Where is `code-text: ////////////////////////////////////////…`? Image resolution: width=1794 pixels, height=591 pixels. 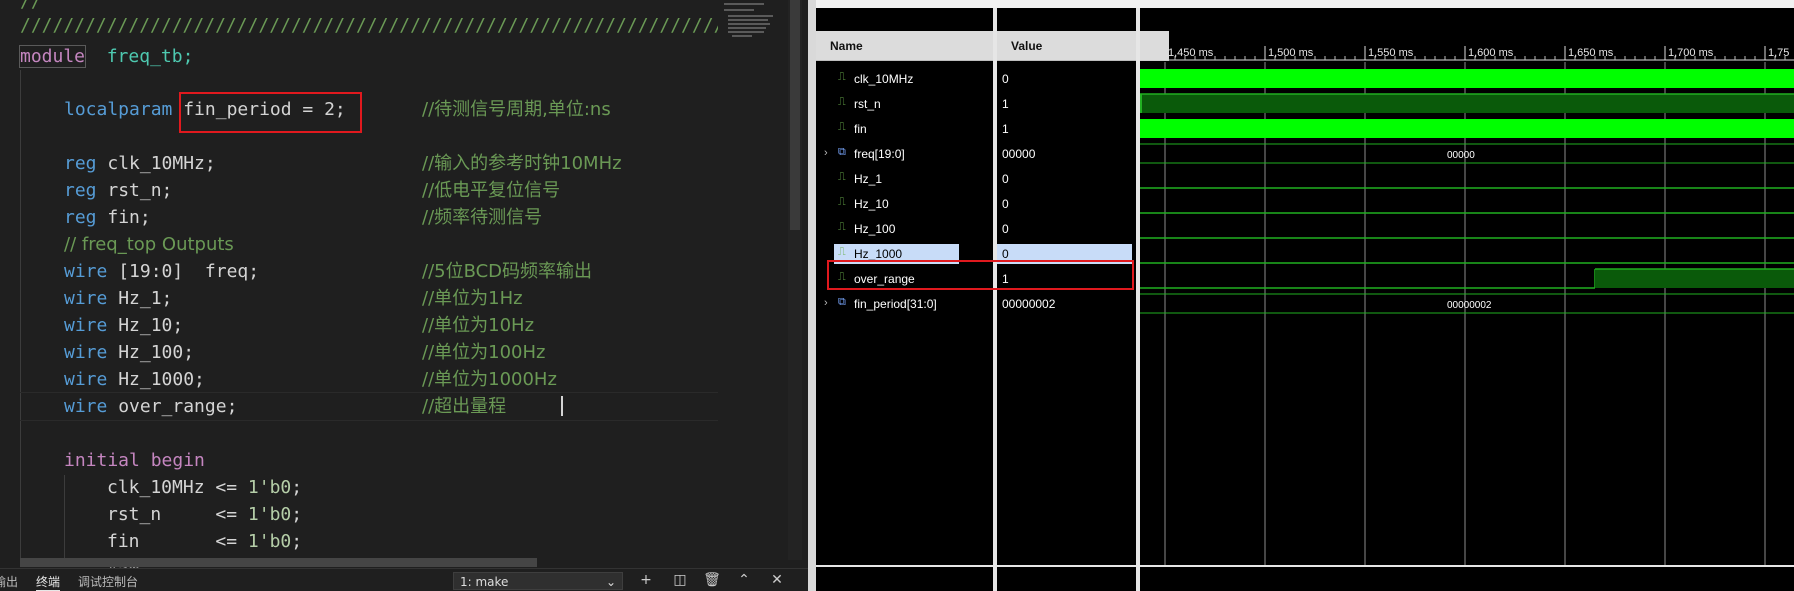 code-text: ////////////////////////////////////////… is located at coordinates (388, 25).